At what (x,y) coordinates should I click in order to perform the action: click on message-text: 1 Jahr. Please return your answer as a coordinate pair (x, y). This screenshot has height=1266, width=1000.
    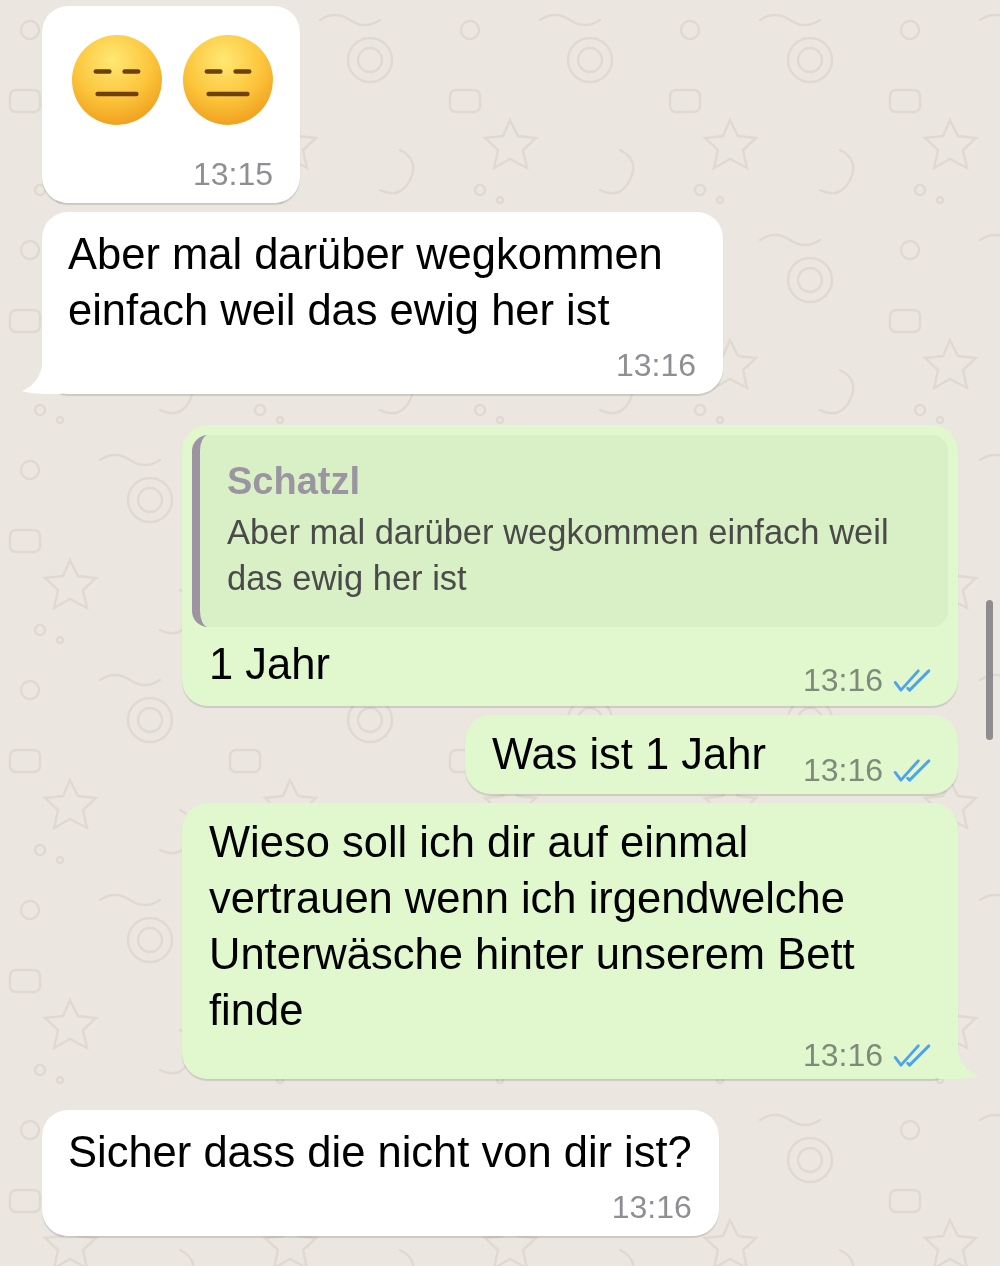
    Looking at the image, I should click on (269, 664).